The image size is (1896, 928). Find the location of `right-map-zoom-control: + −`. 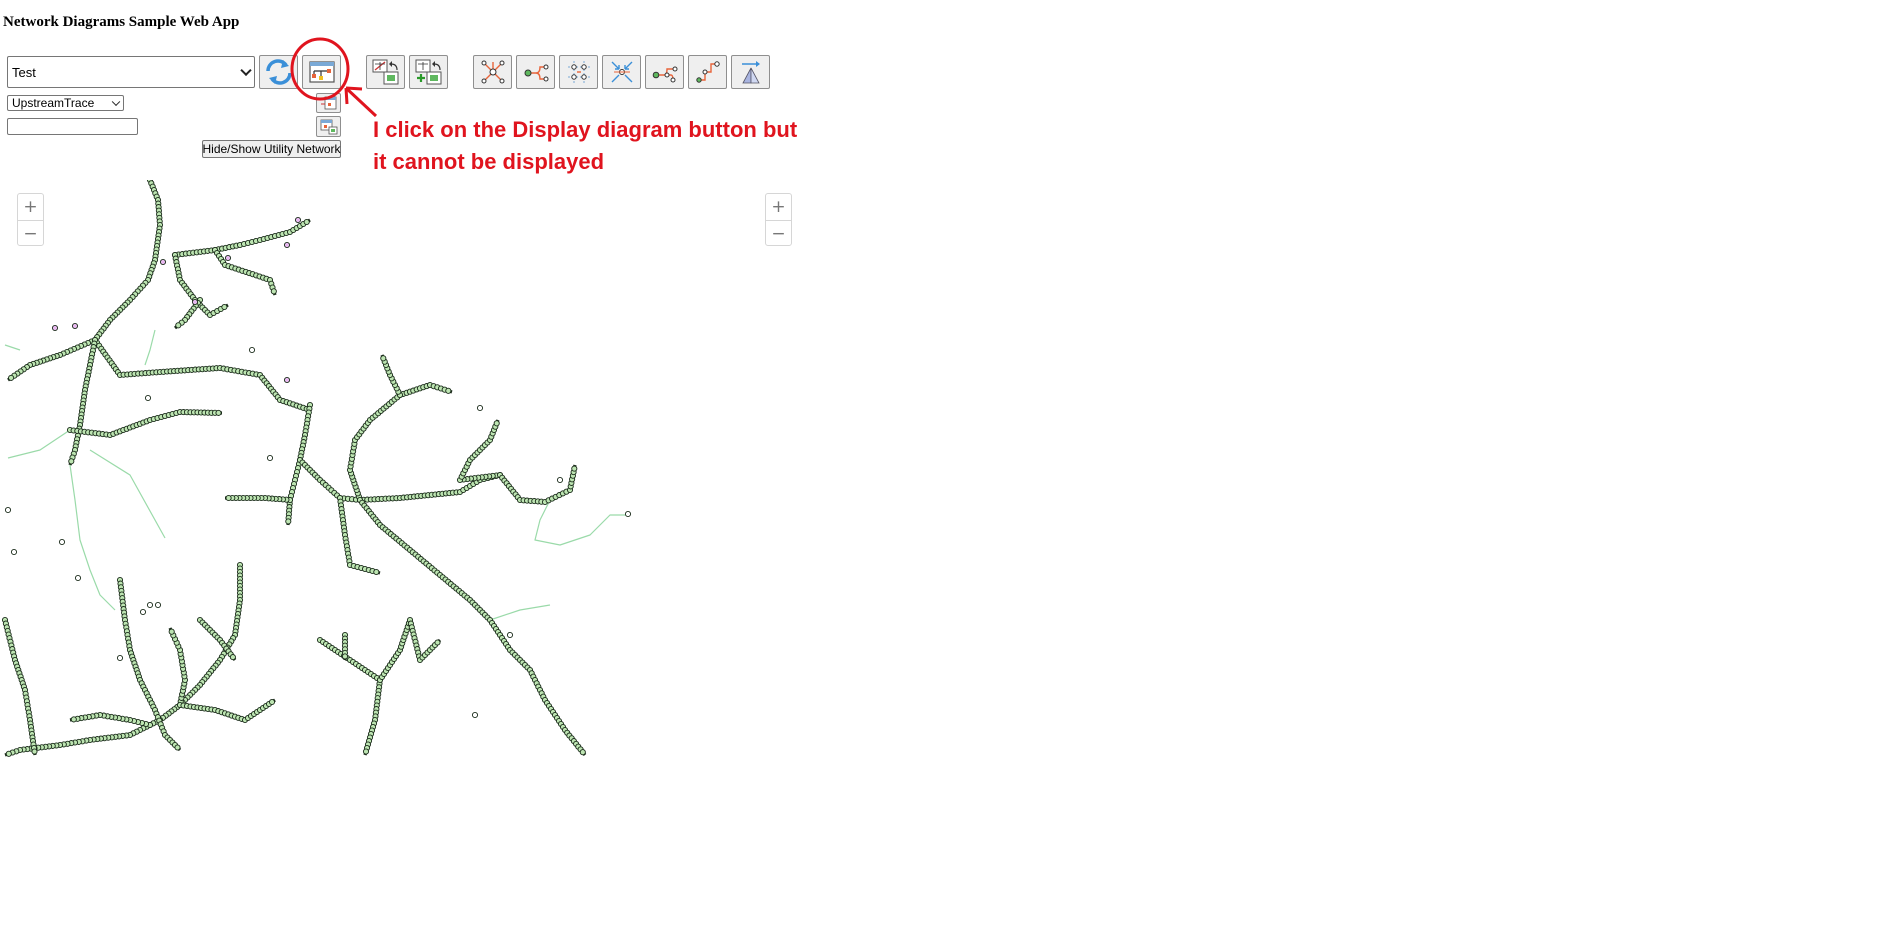

right-map-zoom-control: + − is located at coordinates (778, 219).